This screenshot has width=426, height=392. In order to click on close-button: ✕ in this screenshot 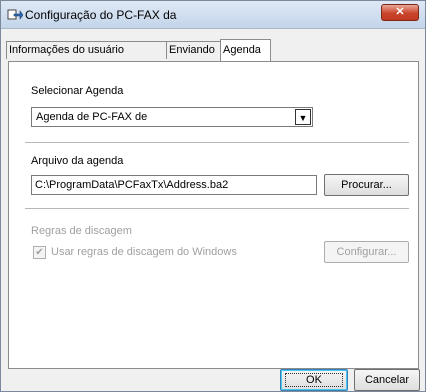, I will do `click(400, 12)`.